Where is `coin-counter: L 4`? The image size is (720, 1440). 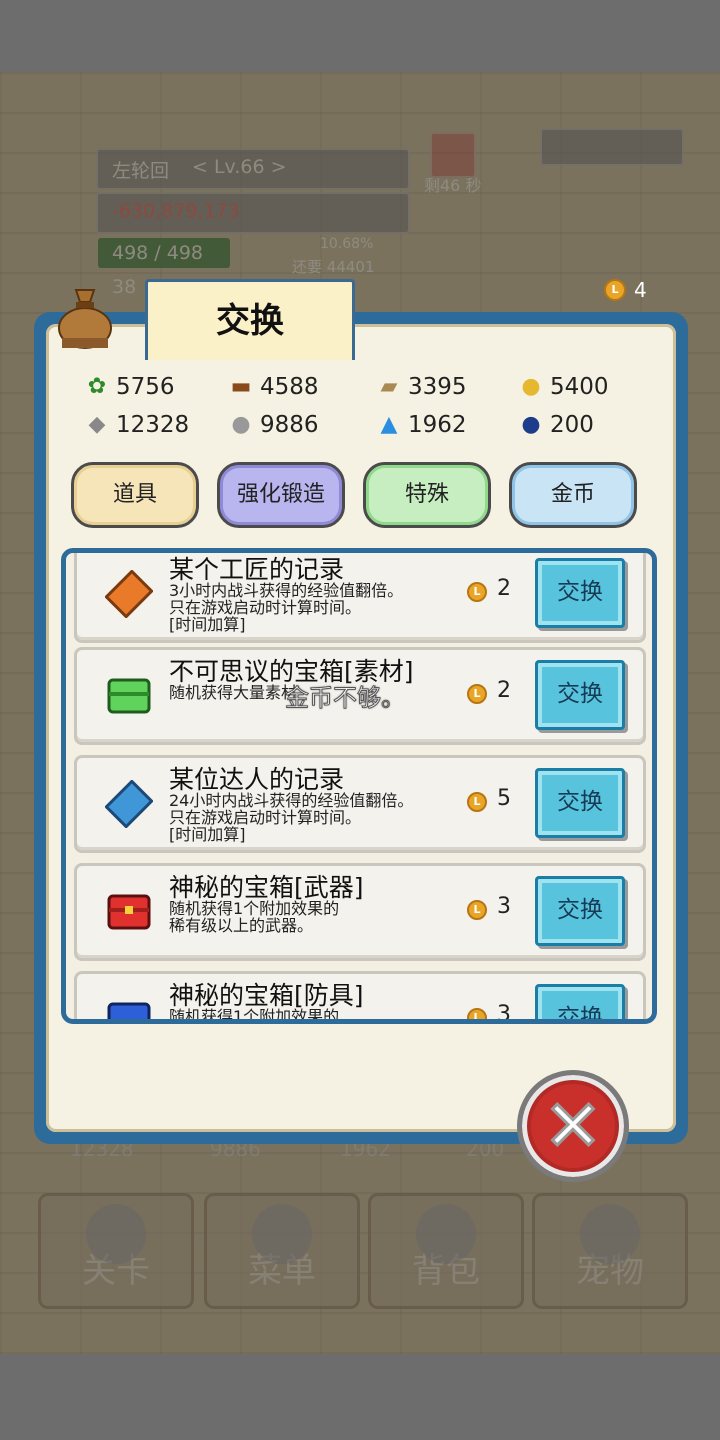
coin-counter: L 4 is located at coordinates (625, 290).